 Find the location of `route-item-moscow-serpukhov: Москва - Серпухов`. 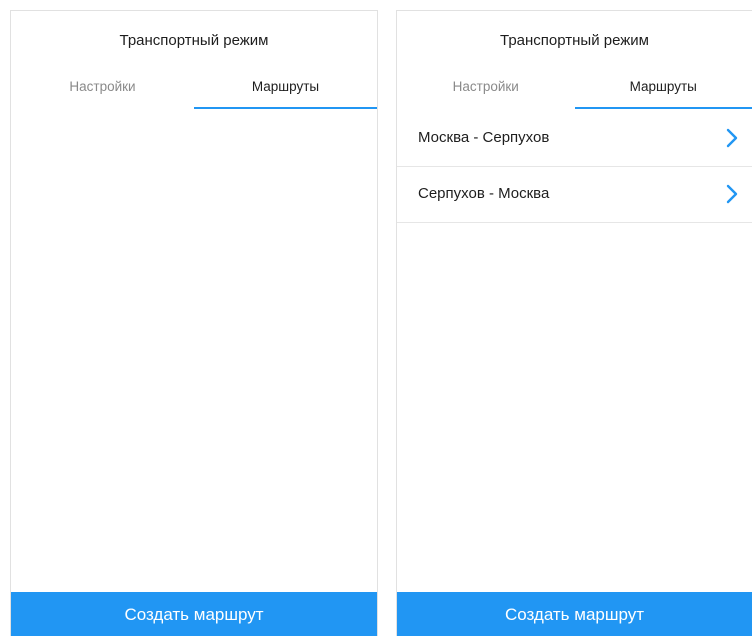

route-item-moscow-serpukhov: Москва - Серпухов is located at coordinates (574, 139).